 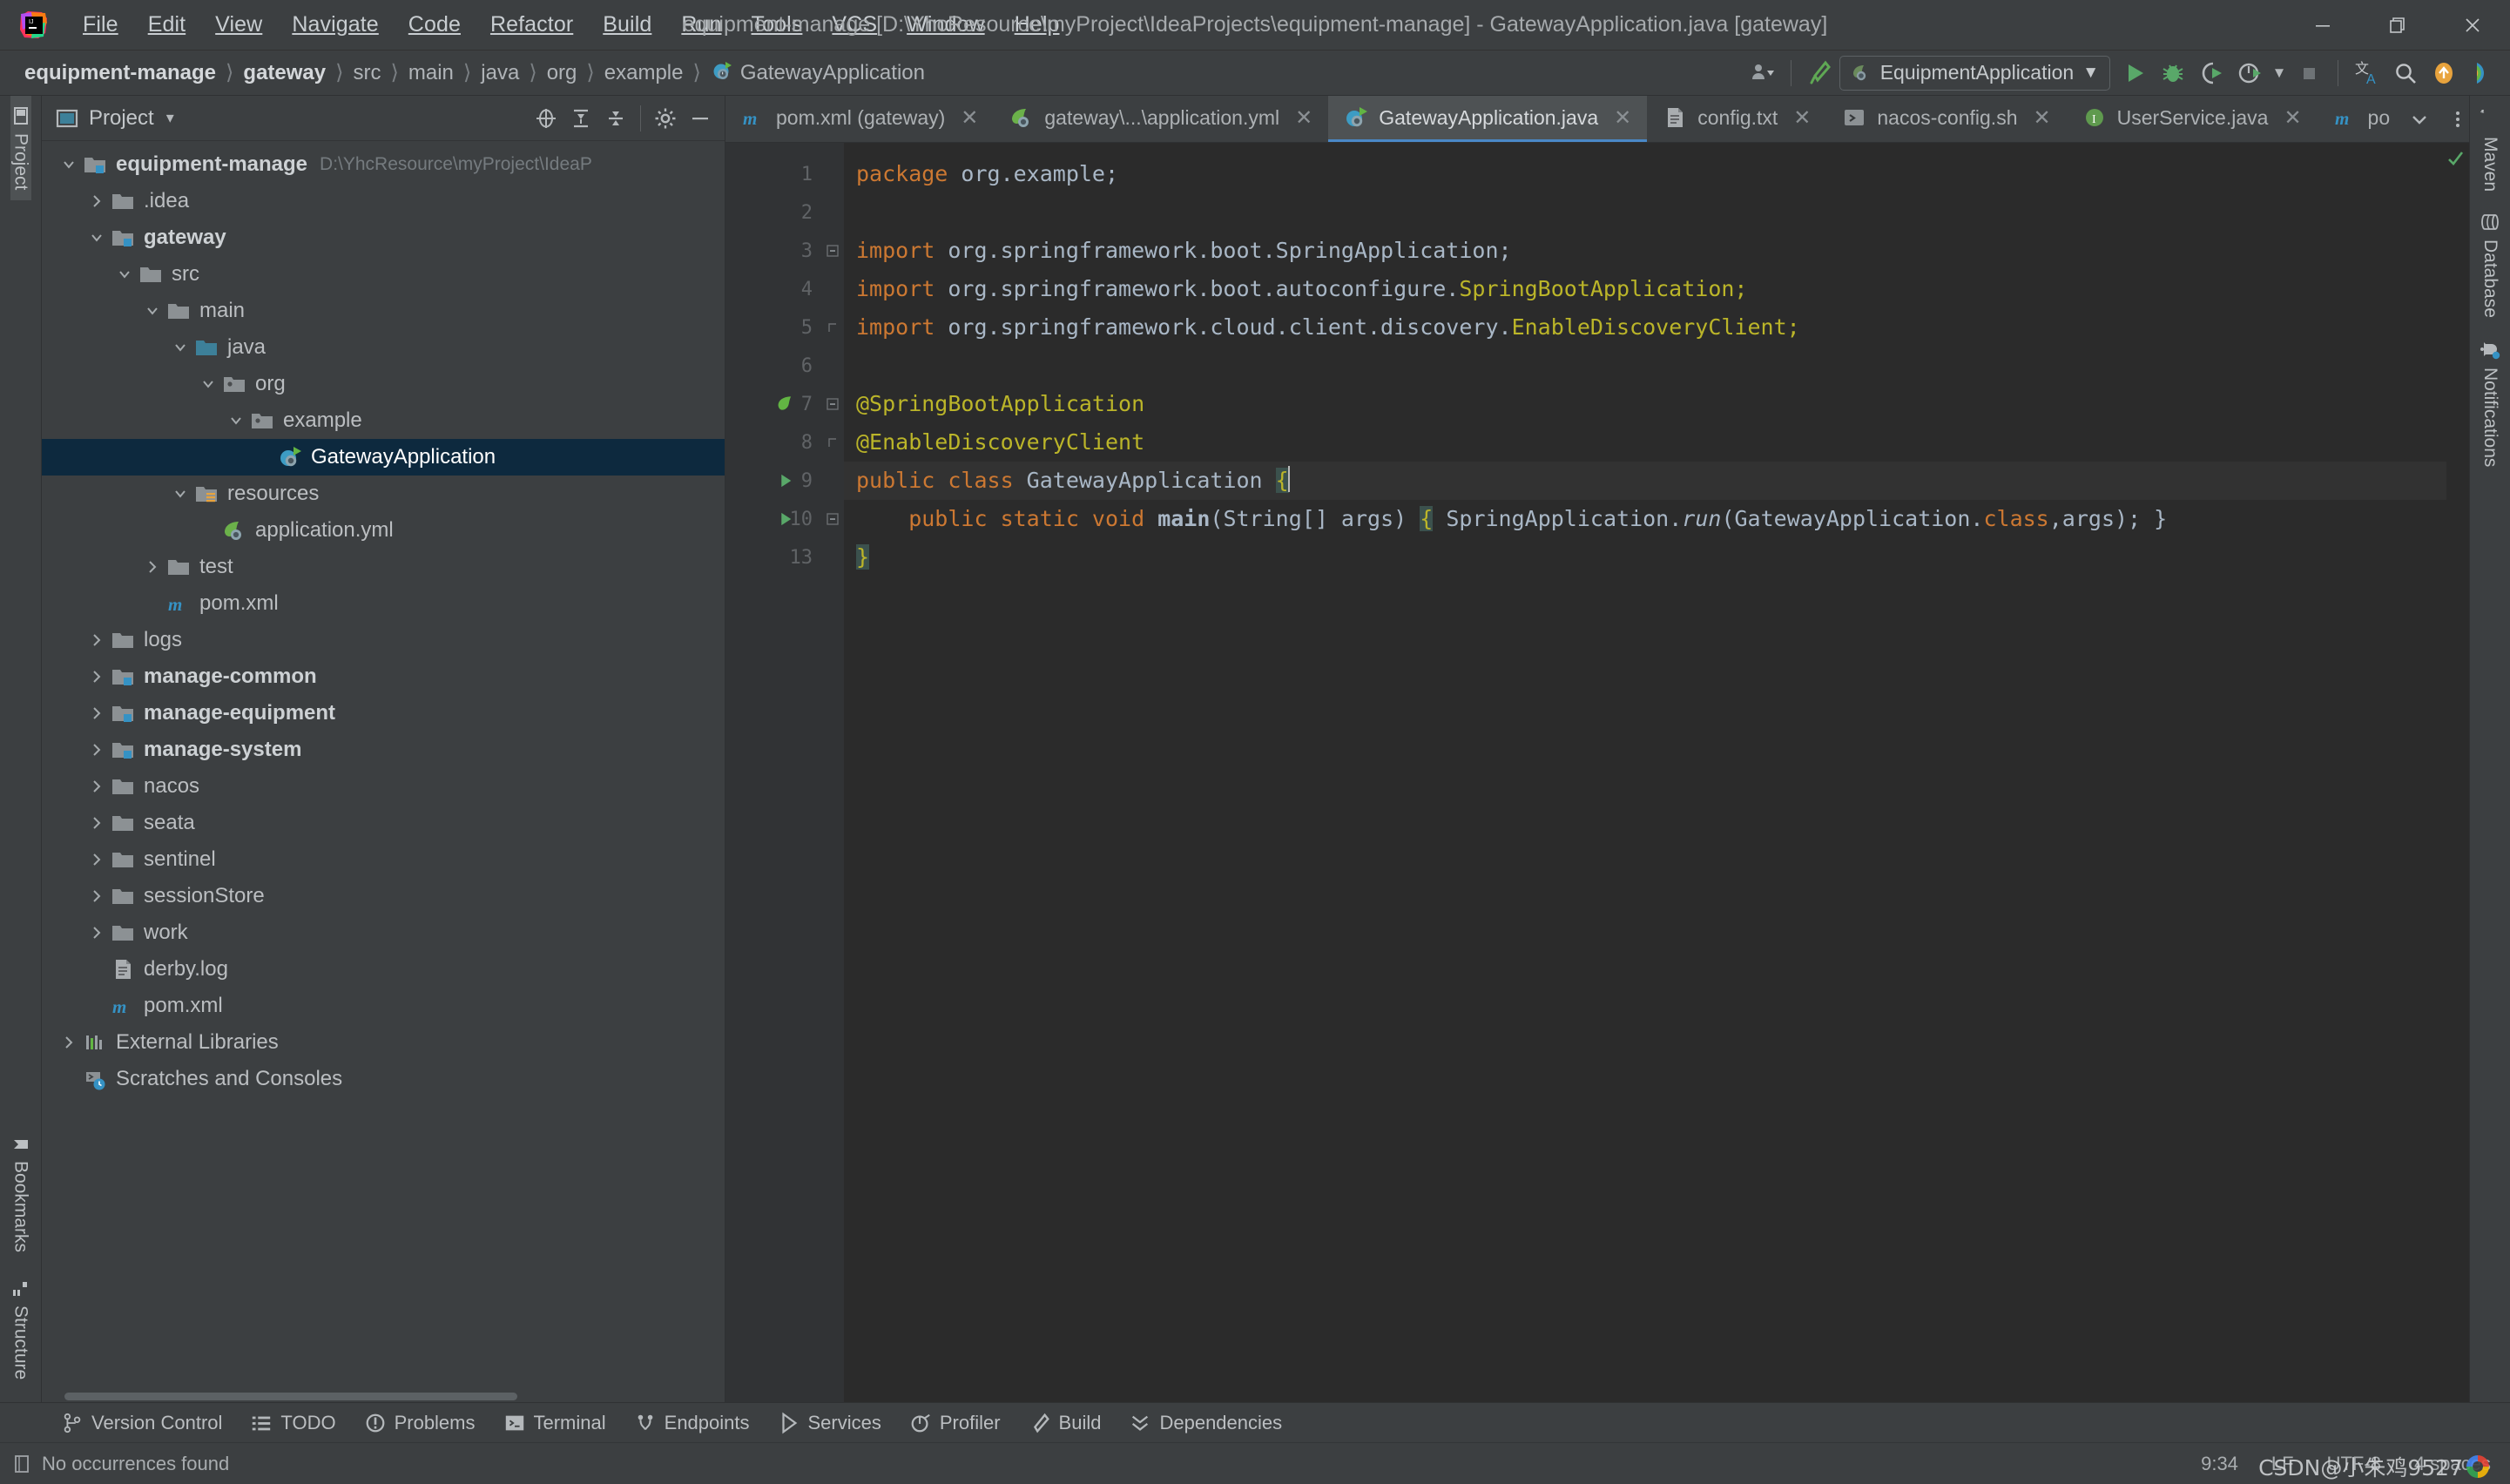 I want to click on run-configuration-selector: EquipmentApplication ▼, so click(x=1974, y=73).